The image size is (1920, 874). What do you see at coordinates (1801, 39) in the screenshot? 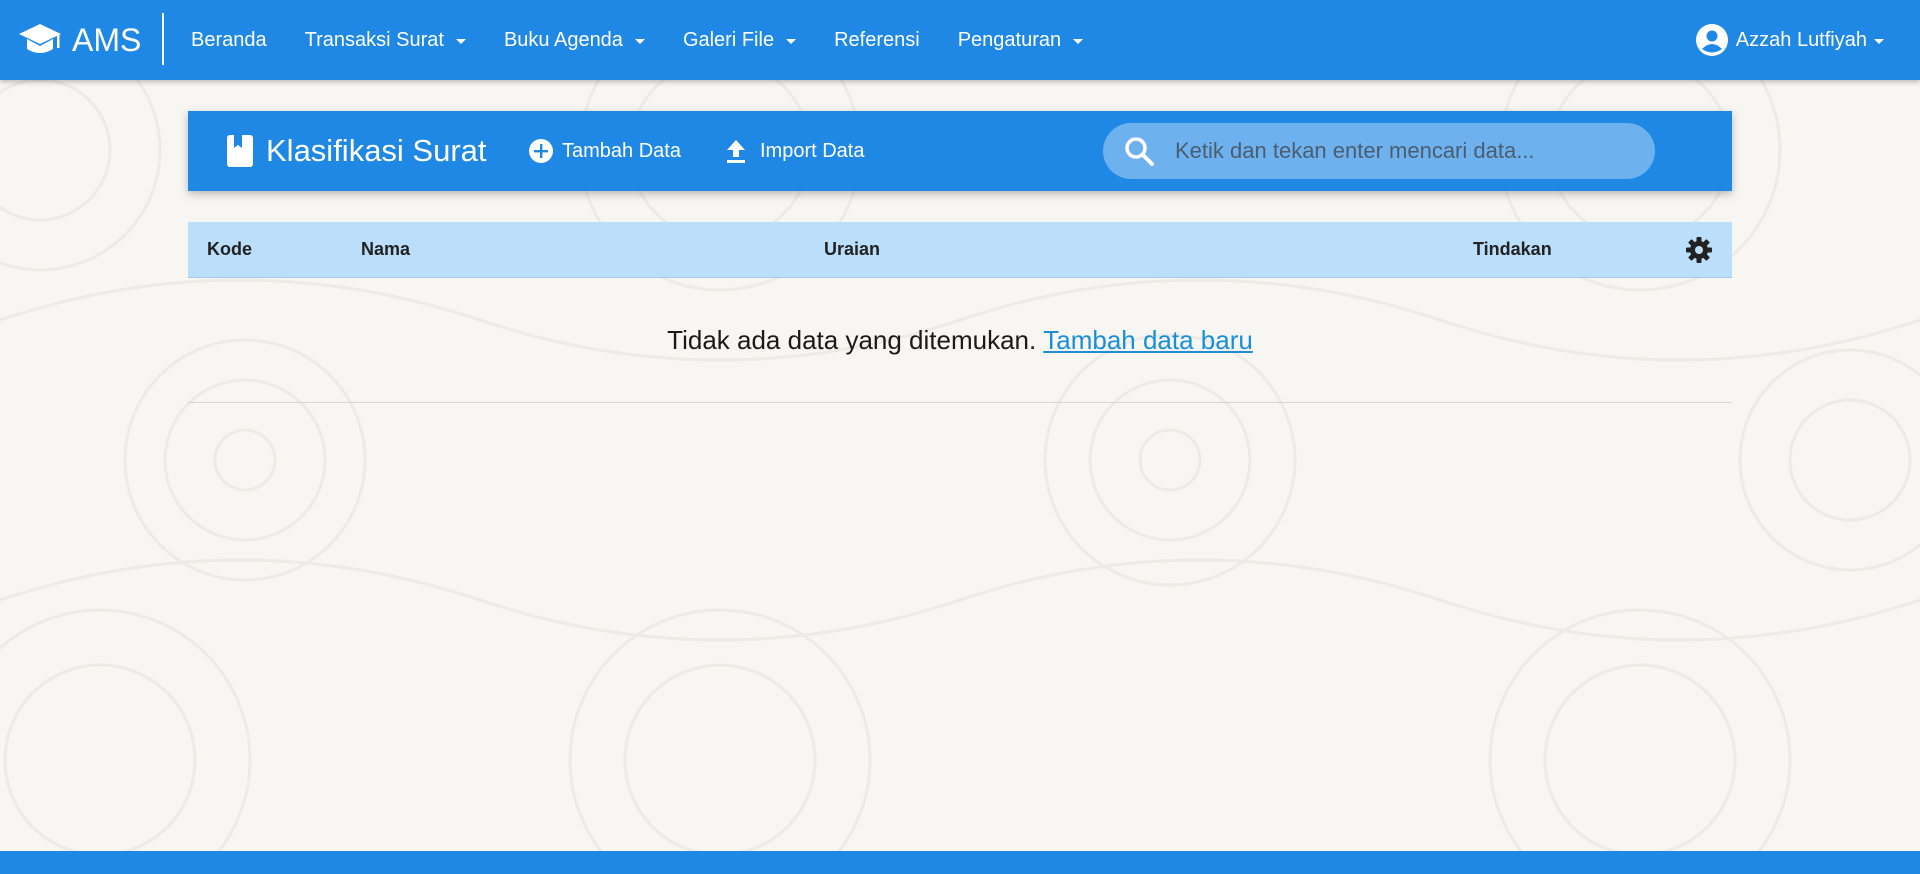
I see `user-name: Azzah Lutfiyah` at bounding box center [1801, 39].